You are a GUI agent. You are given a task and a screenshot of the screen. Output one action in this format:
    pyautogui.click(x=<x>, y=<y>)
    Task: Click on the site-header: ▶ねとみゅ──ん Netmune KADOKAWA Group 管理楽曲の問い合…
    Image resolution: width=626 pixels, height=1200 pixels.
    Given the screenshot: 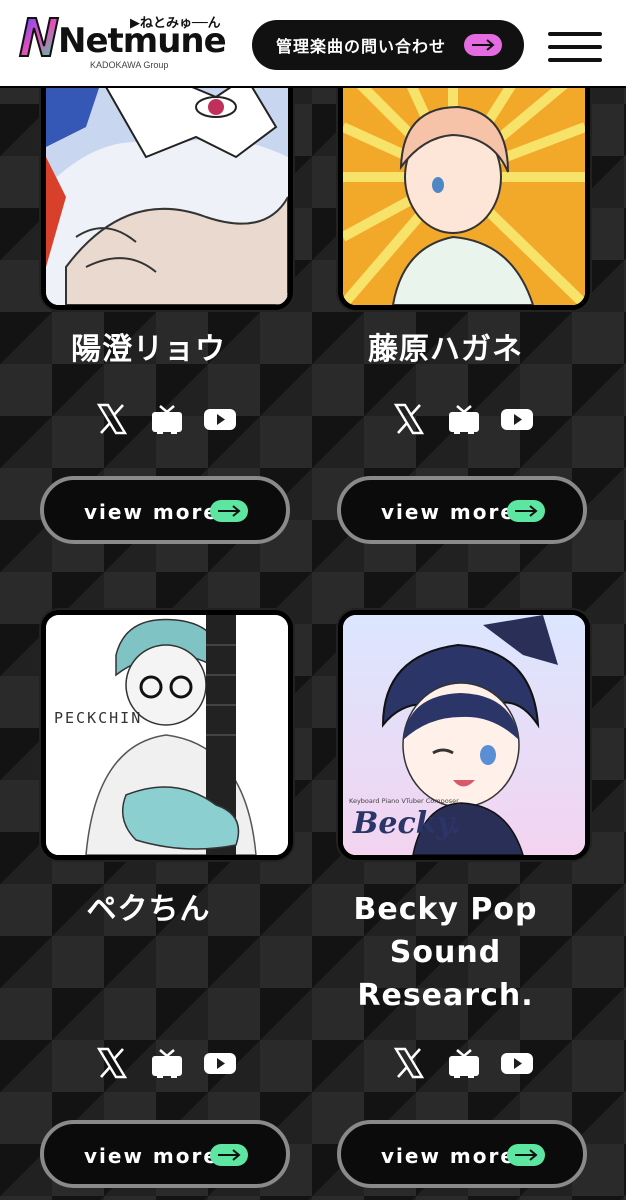 What is the action you would take?
    pyautogui.click(x=313, y=44)
    